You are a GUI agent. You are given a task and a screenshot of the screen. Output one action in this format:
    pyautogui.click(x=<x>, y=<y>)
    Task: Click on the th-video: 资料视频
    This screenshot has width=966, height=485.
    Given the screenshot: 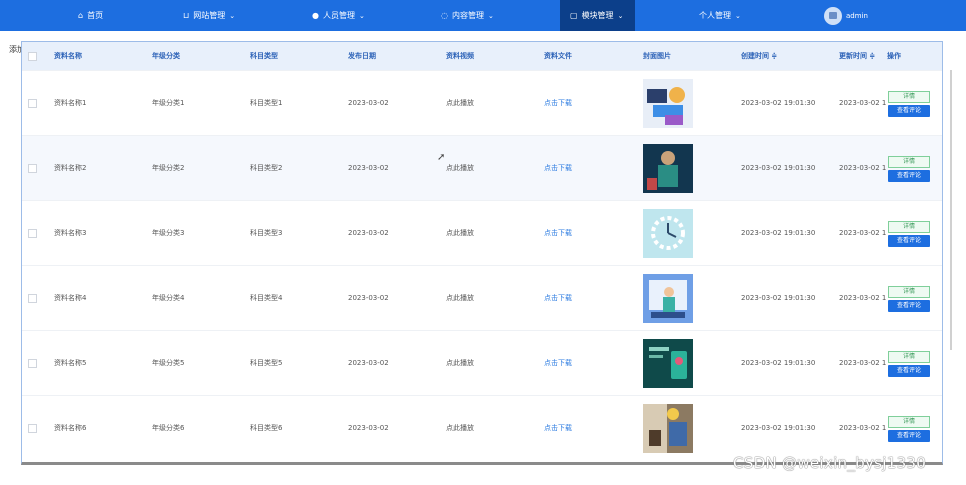 What is the action you would take?
    pyautogui.click(x=460, y=56)
    